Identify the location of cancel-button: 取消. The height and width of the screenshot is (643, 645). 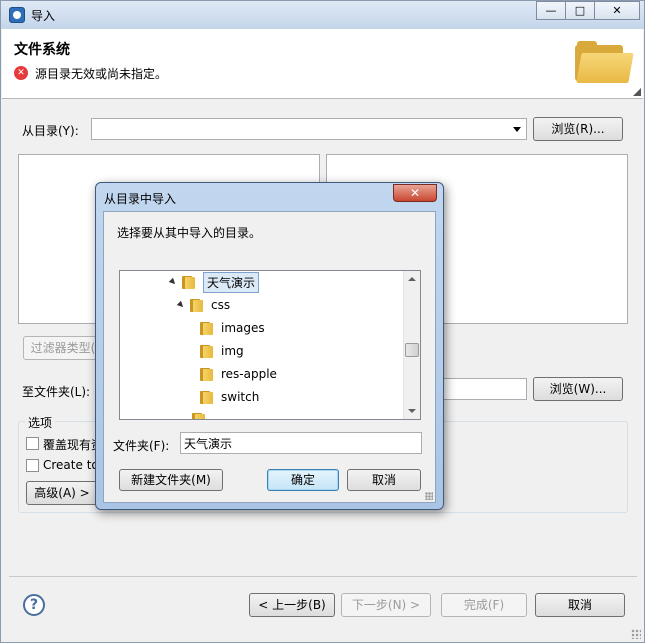
(580, 605).